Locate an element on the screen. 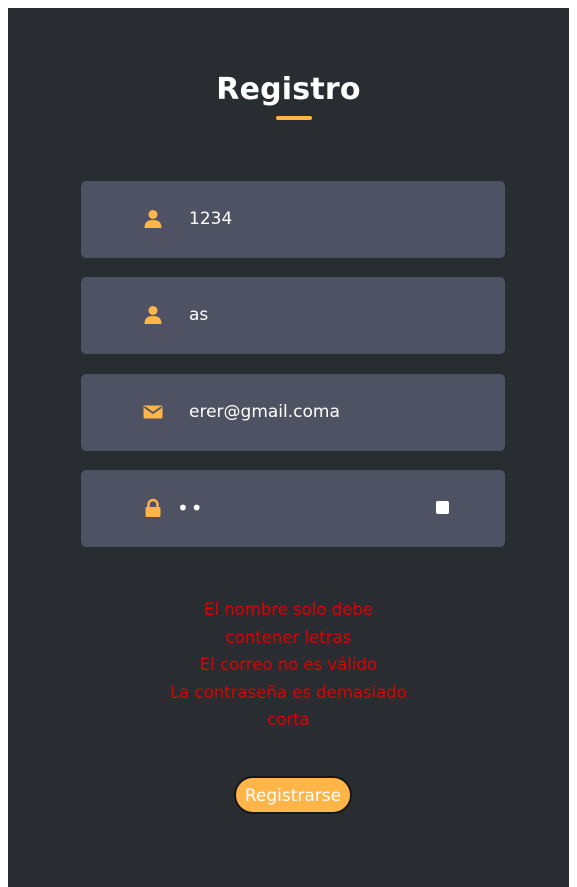 Image resolution: width=577 pixels, height=887 pixels. lock-icon is located at coordinates (153, 507).